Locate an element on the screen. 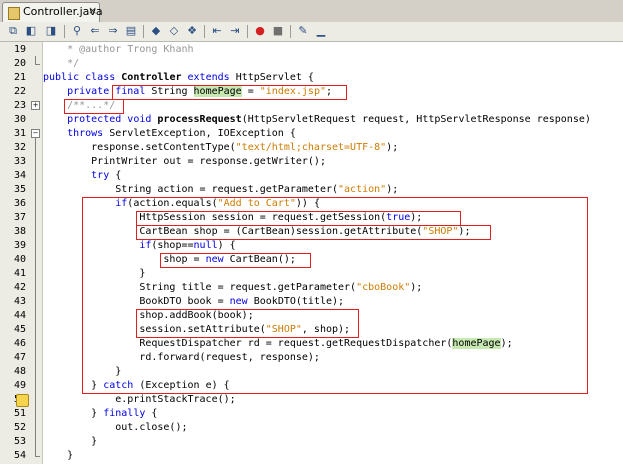 The image size is (623, 464). line-number: 51 is located at coordinates (19, 413).